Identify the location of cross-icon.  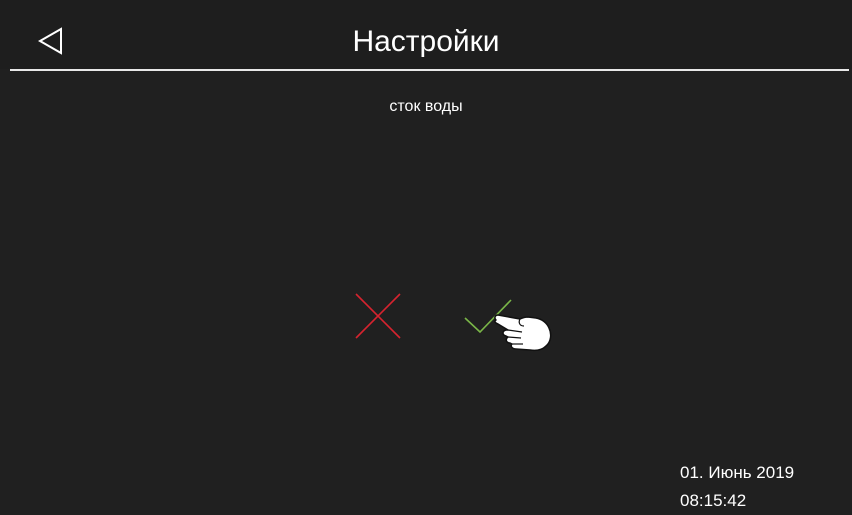
(378, 316).